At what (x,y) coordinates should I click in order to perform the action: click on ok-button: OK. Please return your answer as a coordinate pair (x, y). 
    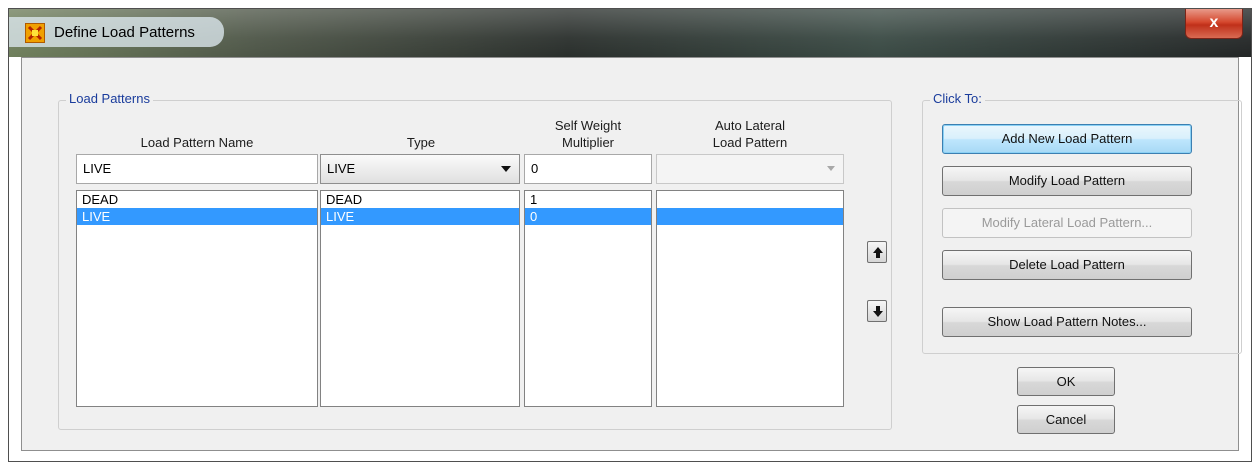
    Looking at the image, I should click on (1066, 381).